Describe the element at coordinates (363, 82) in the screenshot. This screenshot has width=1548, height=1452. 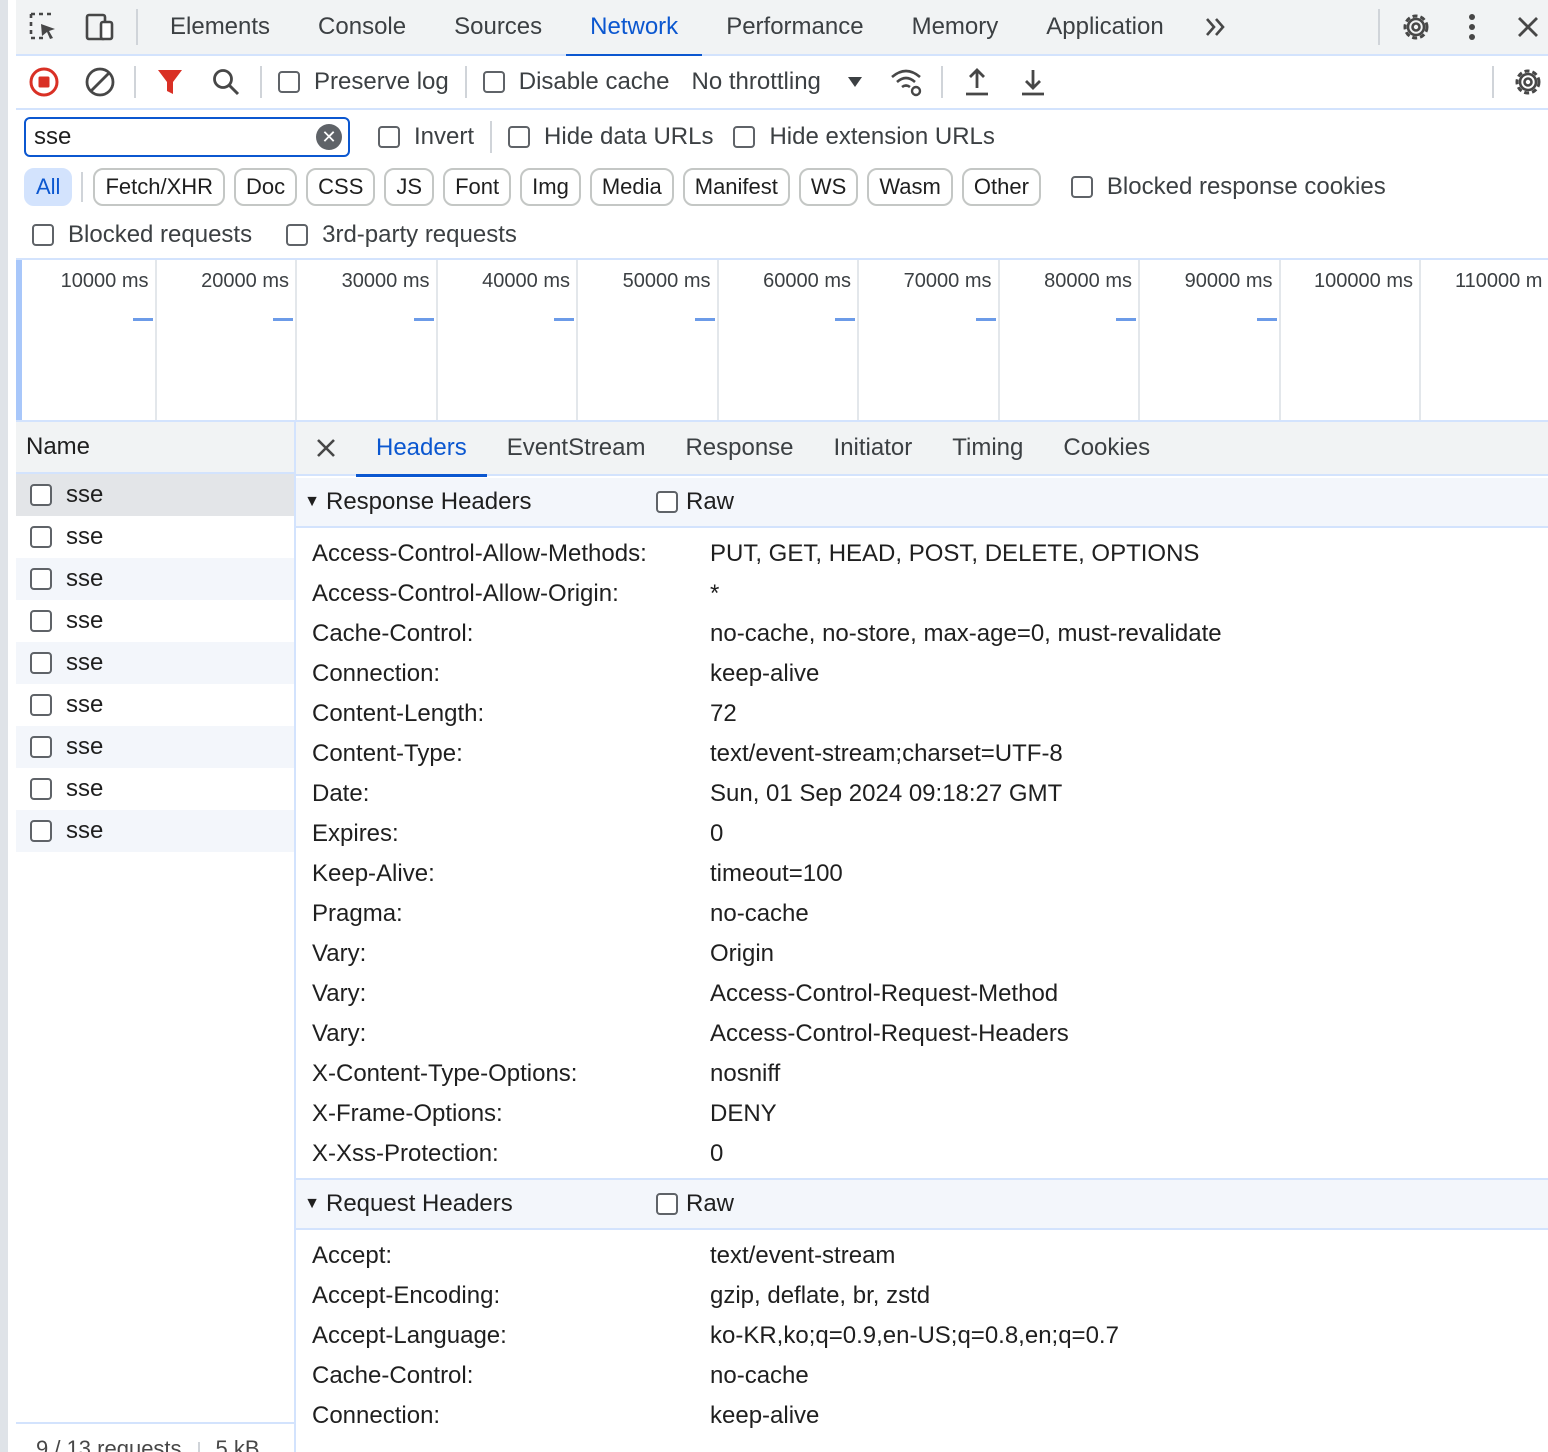
I see `preserve-log-checkbox: Preserve log` at that location.